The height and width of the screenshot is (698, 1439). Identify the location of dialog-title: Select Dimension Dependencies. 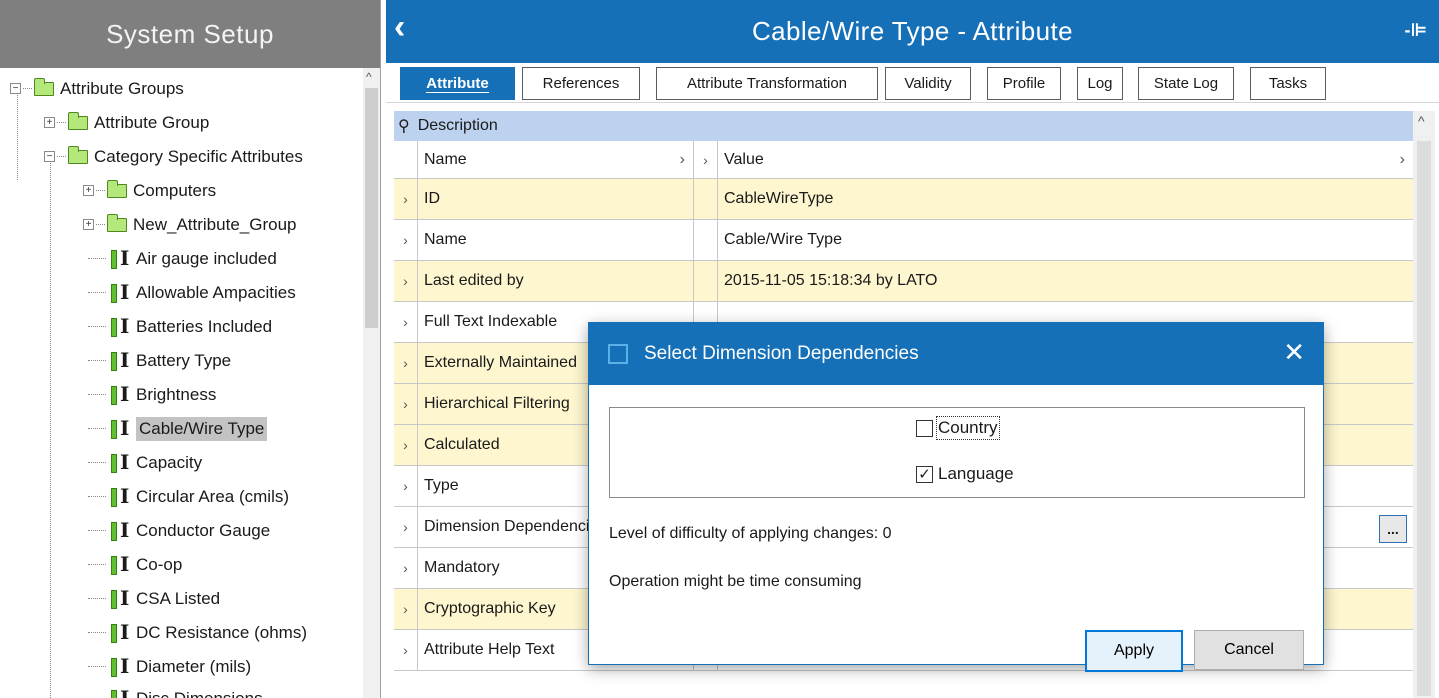
(781, 353).